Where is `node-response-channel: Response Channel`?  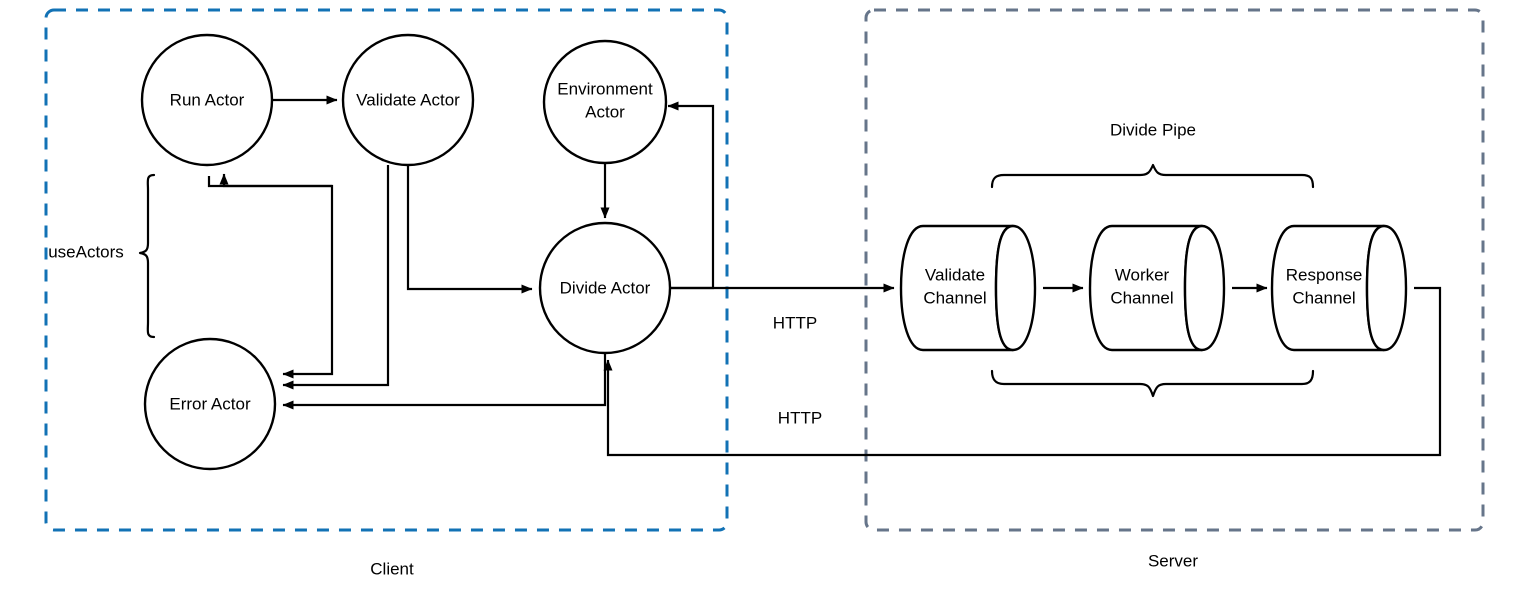 node-response-channel: Response Channel is located at coordinates (1339, 288).